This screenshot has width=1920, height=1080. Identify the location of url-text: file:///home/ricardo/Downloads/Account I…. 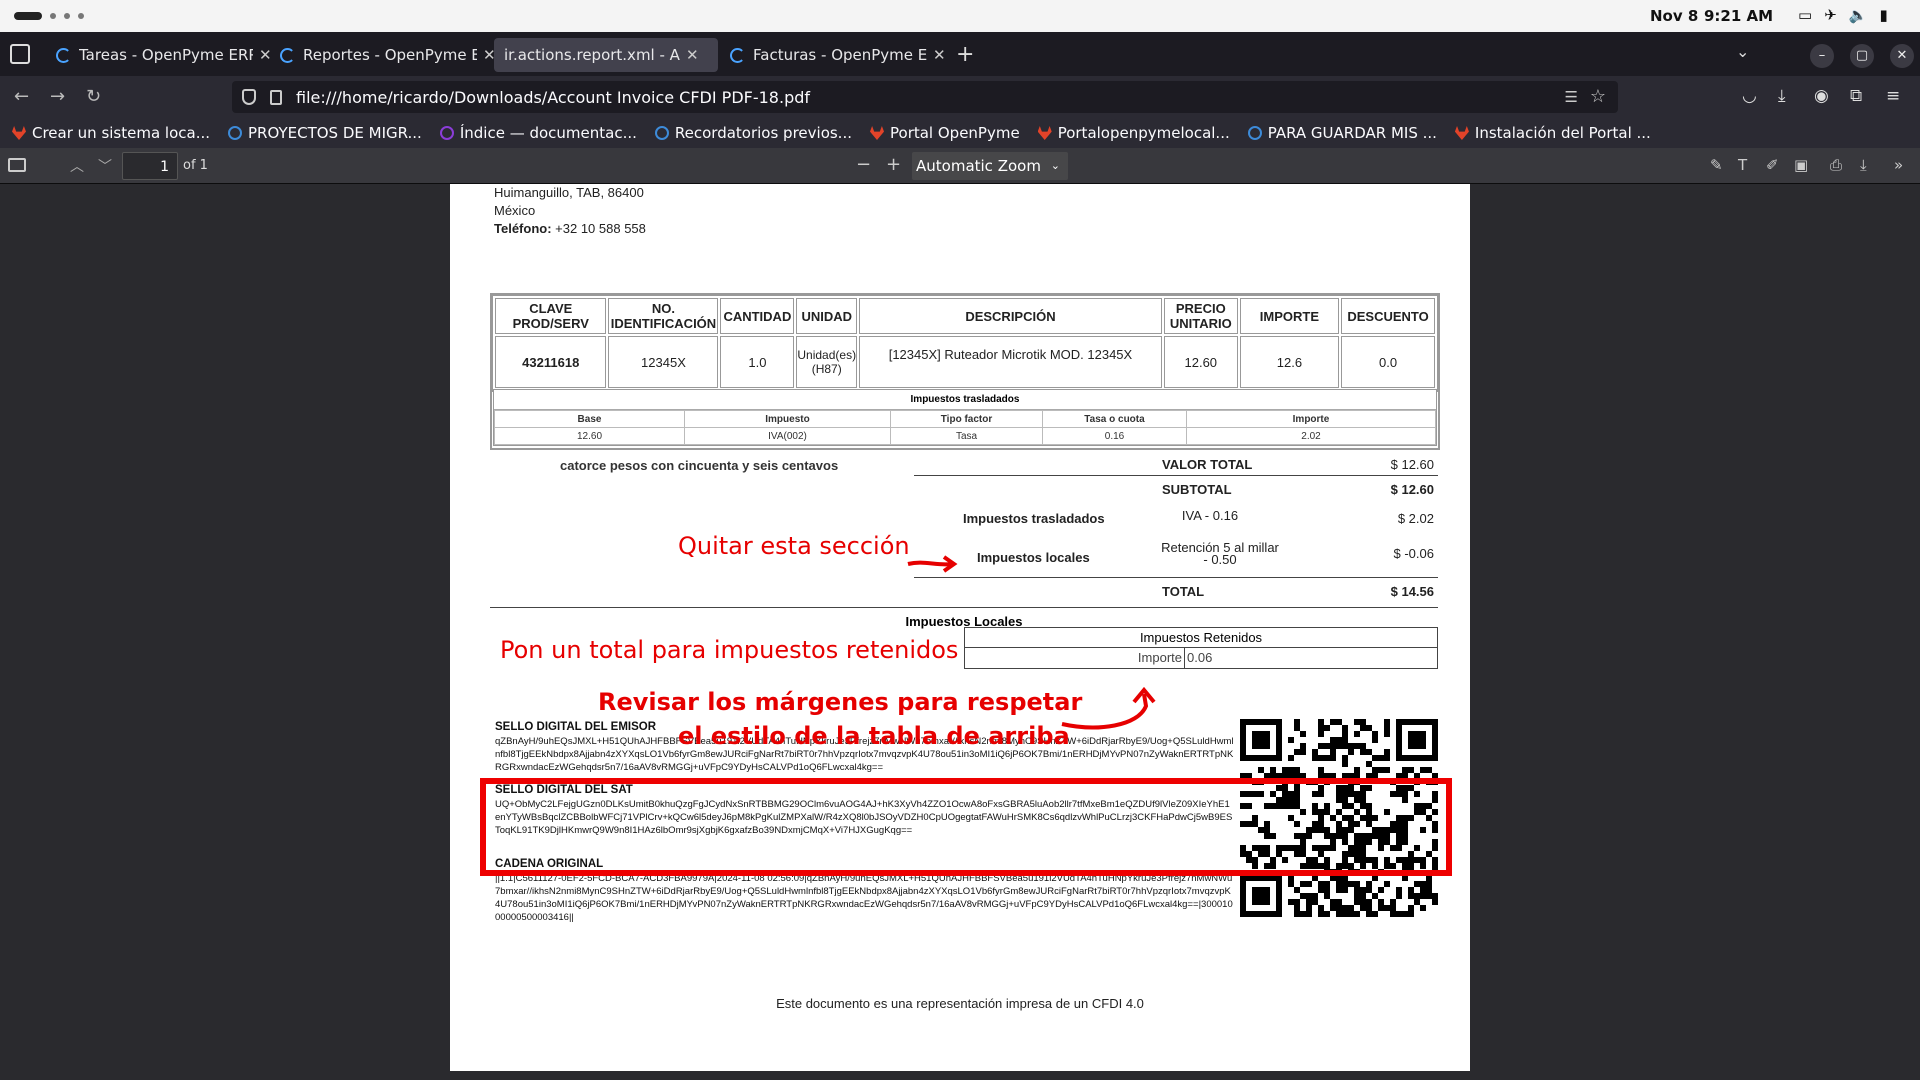
(553, 97).